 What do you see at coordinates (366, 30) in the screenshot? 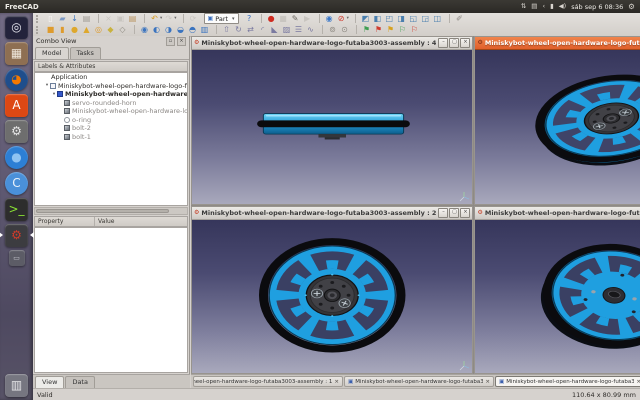
I see `check-geometry-button: ⚑` at bounding box center [366, 30].